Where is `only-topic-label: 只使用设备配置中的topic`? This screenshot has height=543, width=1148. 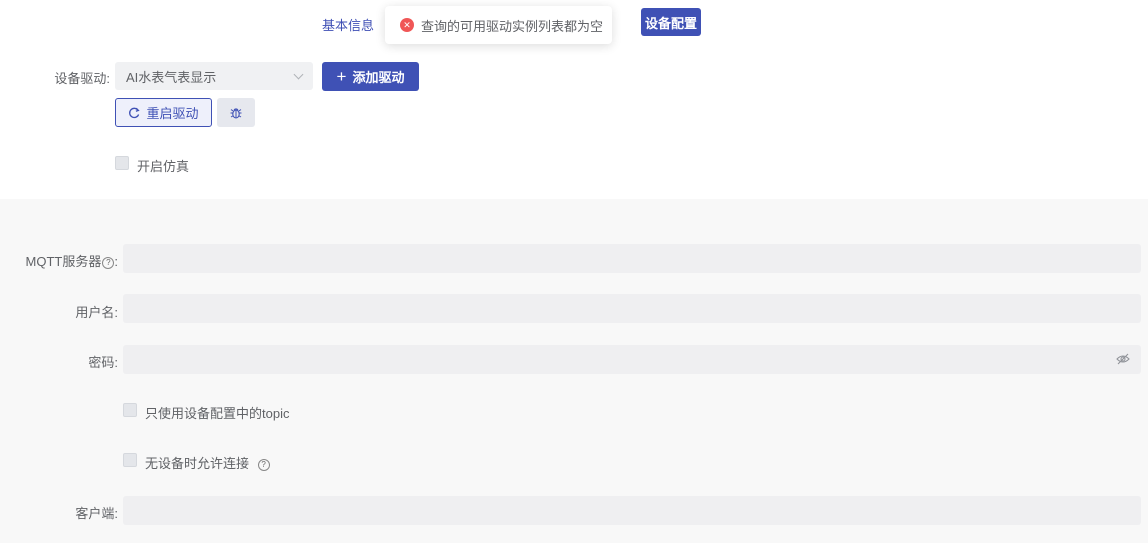
only-topic-label: 只使用设备配置中的topic is located at coordinates (217, 413).